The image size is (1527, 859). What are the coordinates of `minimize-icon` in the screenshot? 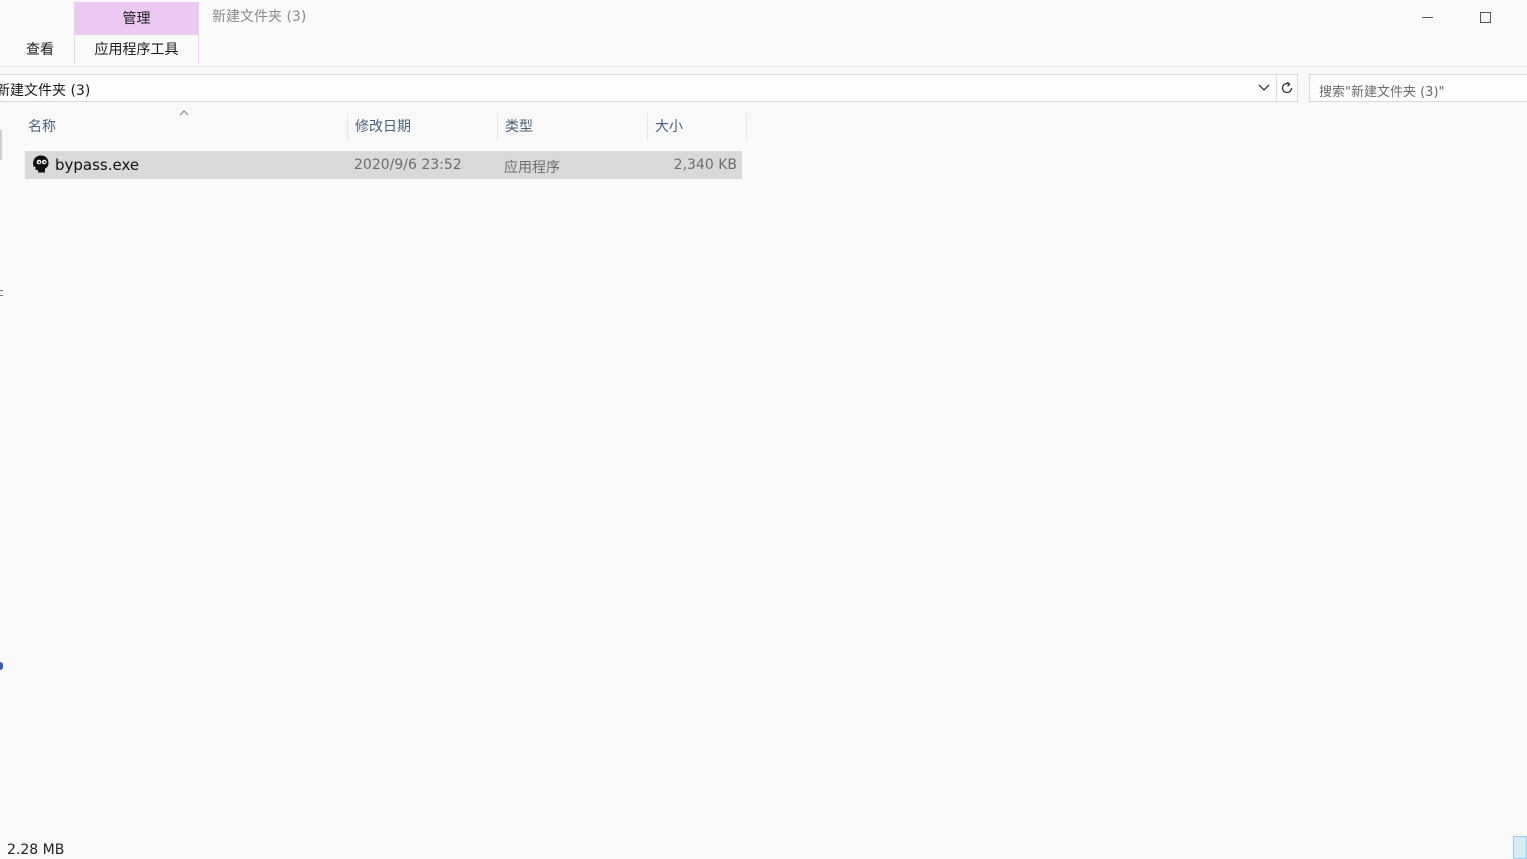 It's located at (1427, 17).